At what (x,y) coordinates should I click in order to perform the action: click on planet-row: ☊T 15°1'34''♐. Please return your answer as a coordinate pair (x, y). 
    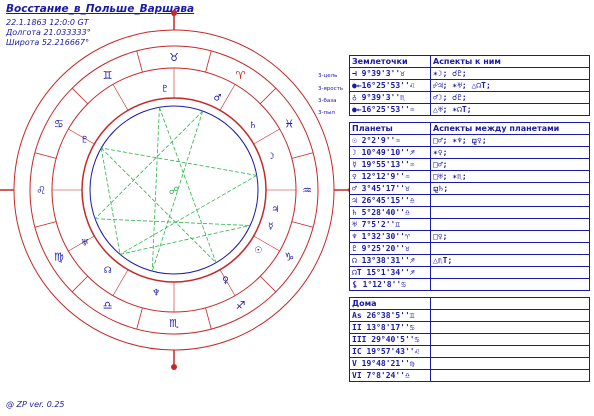
    Looking at the image, I should click on (469, 272).